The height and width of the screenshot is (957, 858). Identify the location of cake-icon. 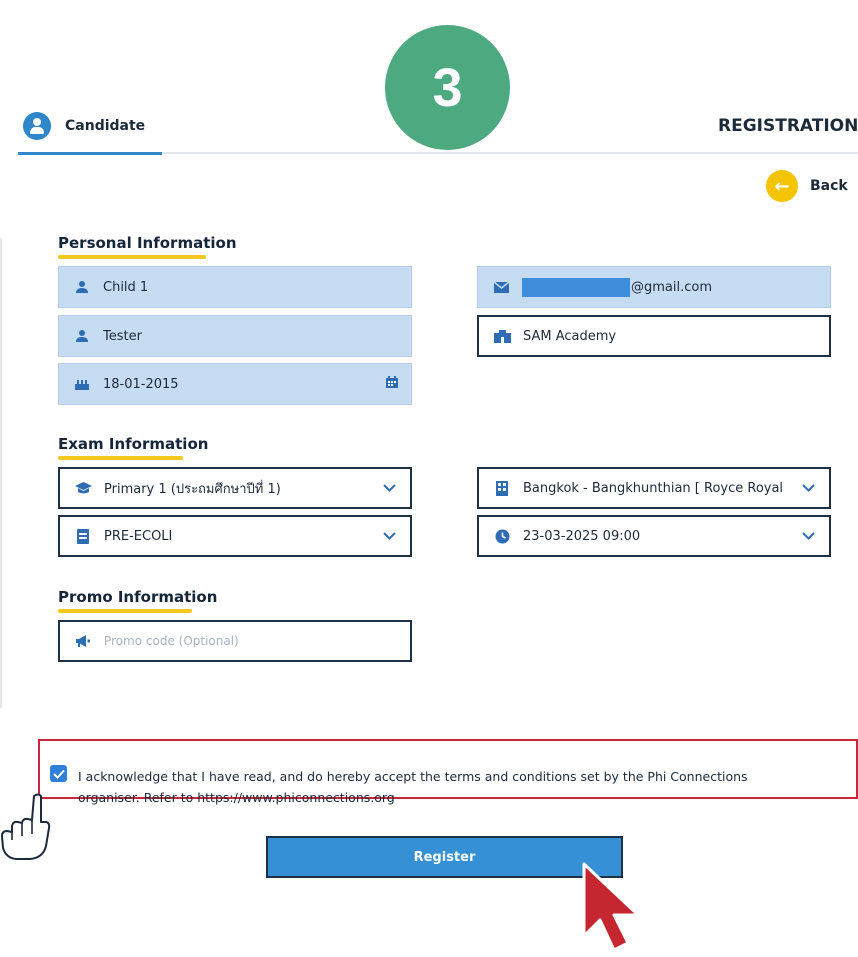
(82, 384).